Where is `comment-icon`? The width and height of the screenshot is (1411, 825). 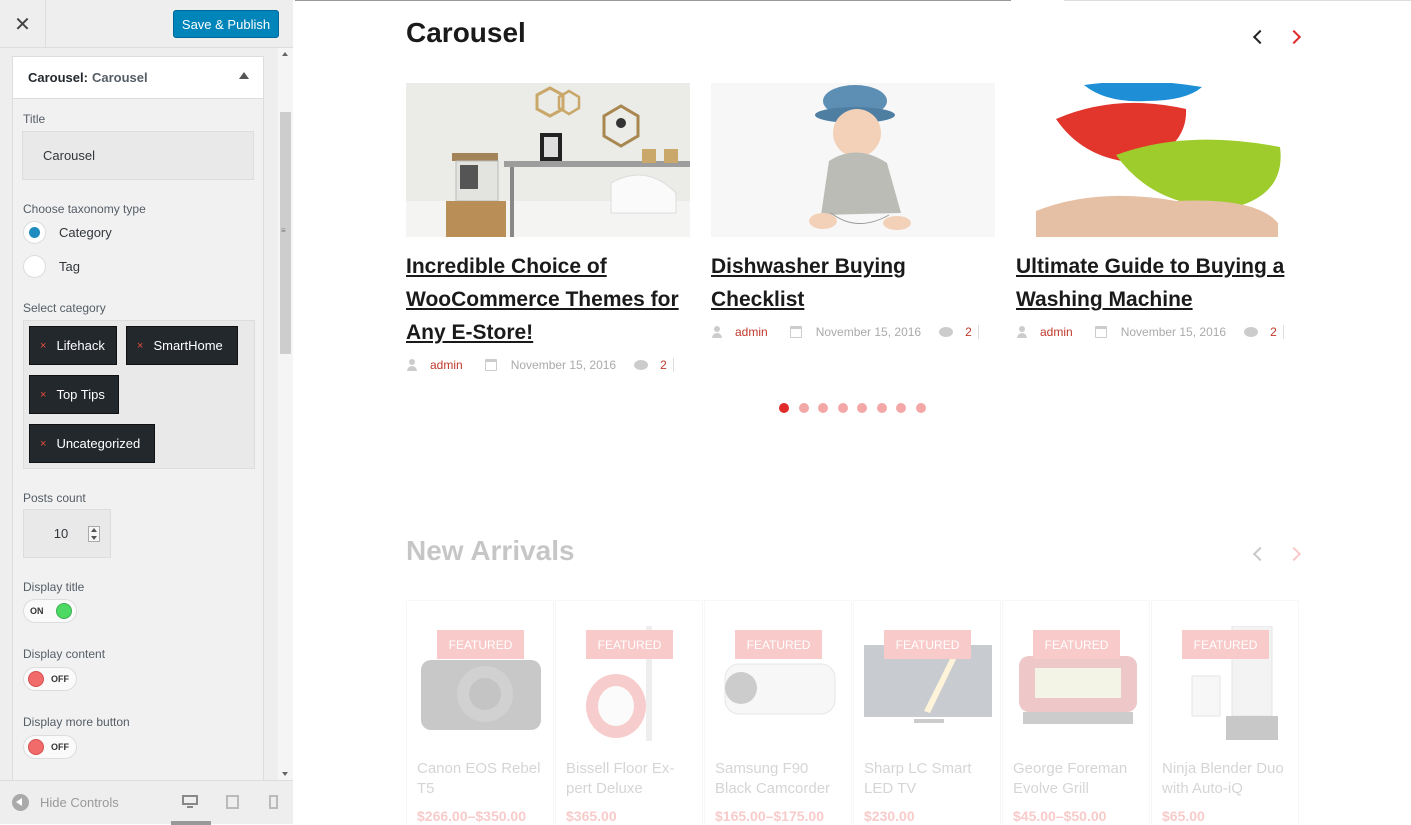 comment-icon is located at coordinates (641, 365).